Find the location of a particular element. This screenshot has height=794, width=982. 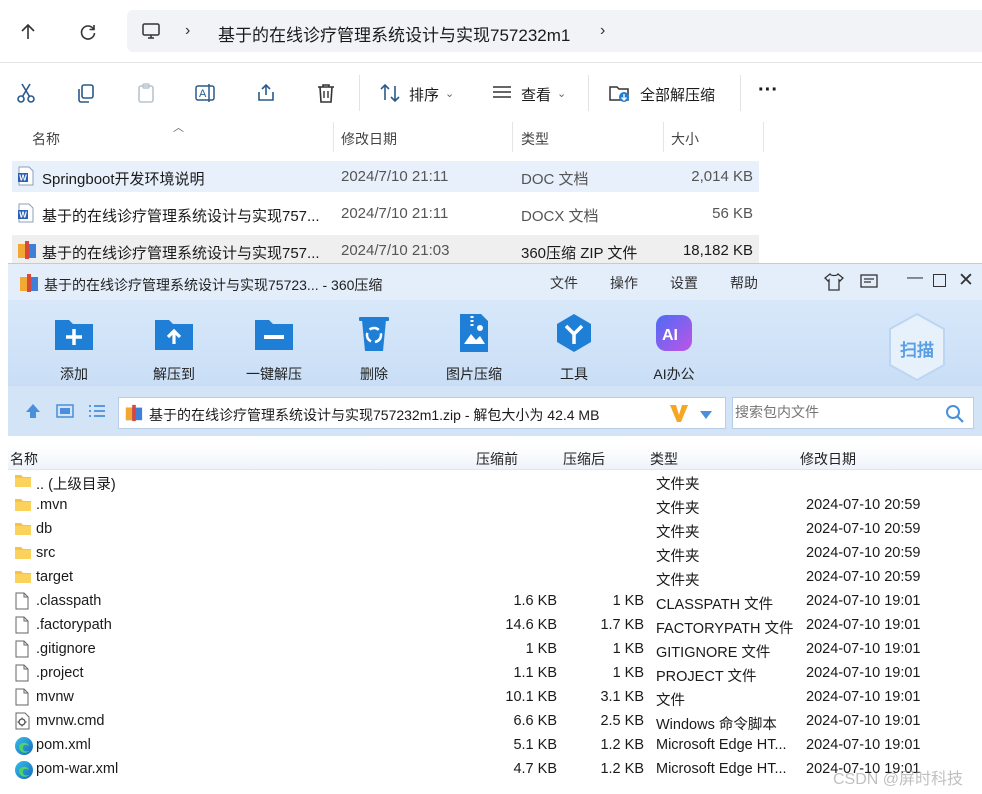

copy-icon is located at coordinates (86, 93).